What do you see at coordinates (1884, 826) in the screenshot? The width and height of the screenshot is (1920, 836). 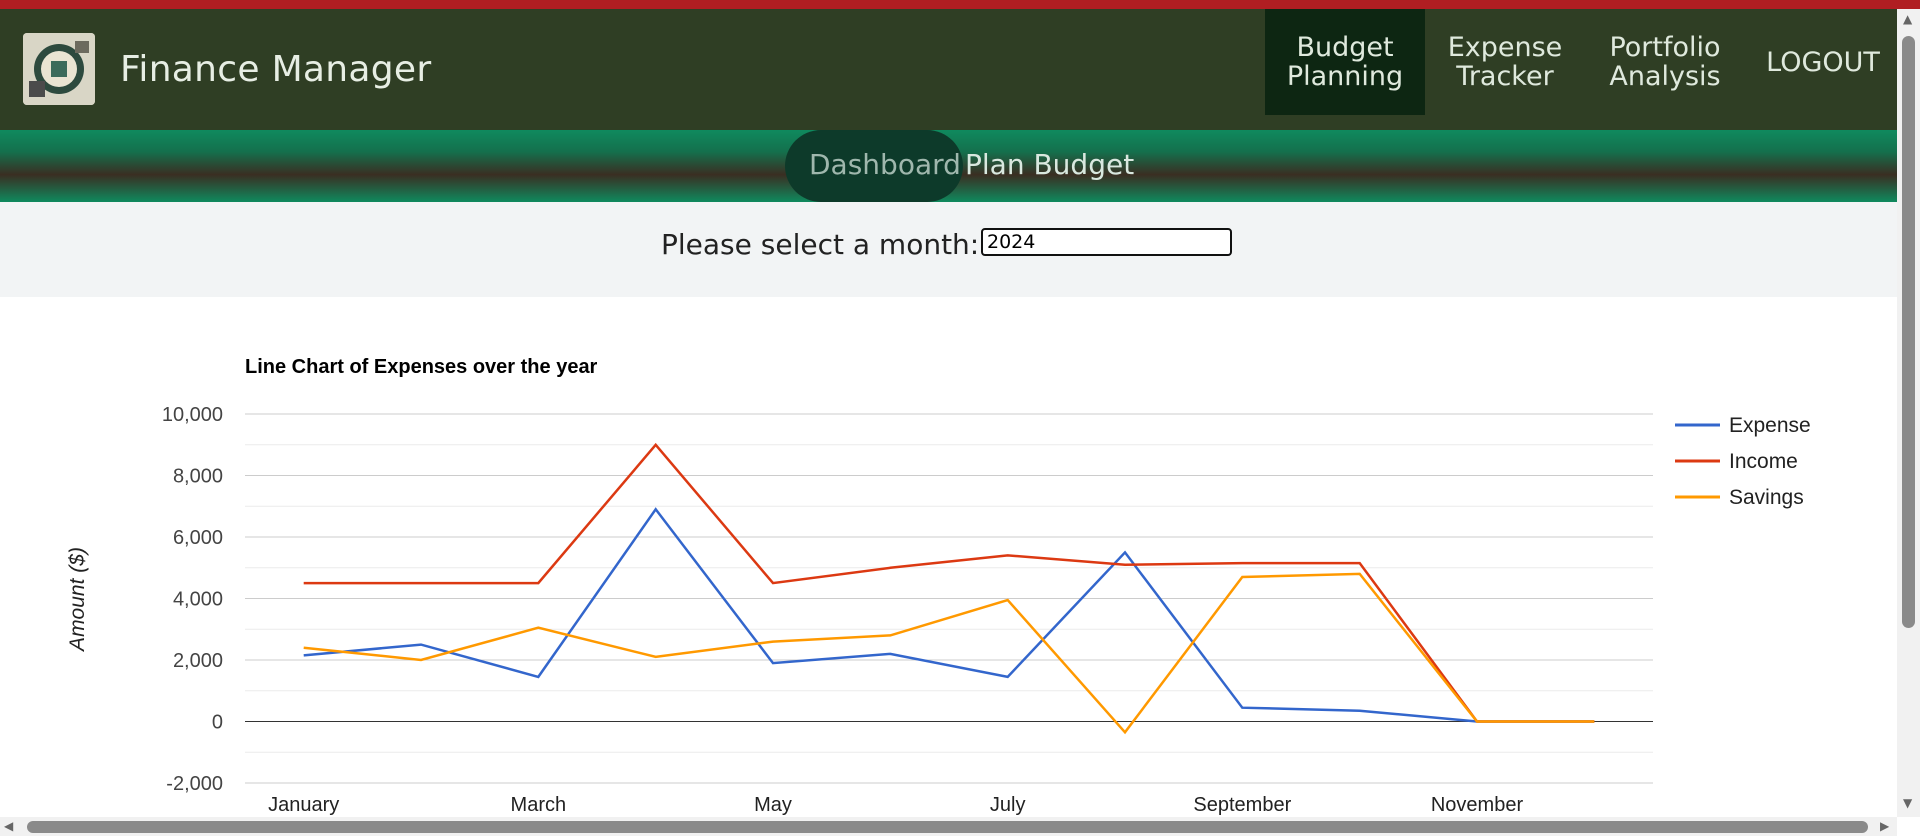 I see `scroll-right-arrow-icon: ▶` at bounding box center [1884, 826].